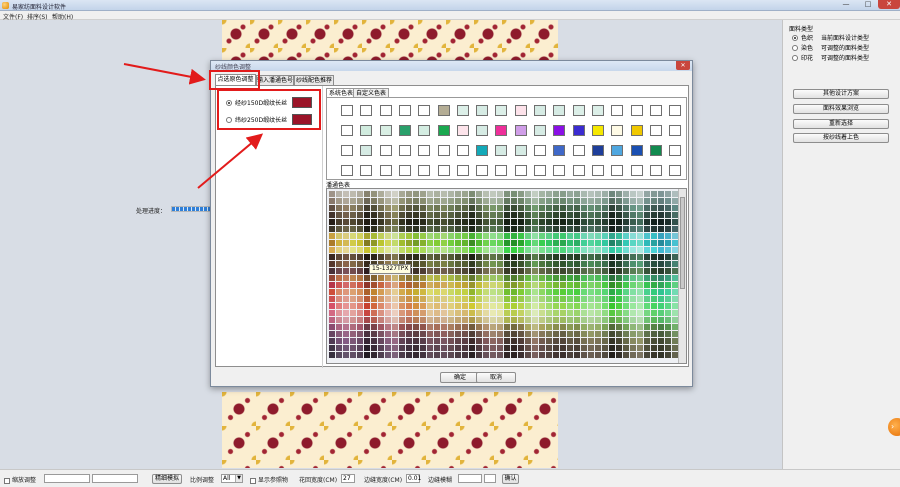 The height and width of the screenshot is (487, 900). What do you see at coordinates (275, 80) in the screenshot?
I see `tab-pantone-input: 输入潘通色号` at bounding box center [275, 80].